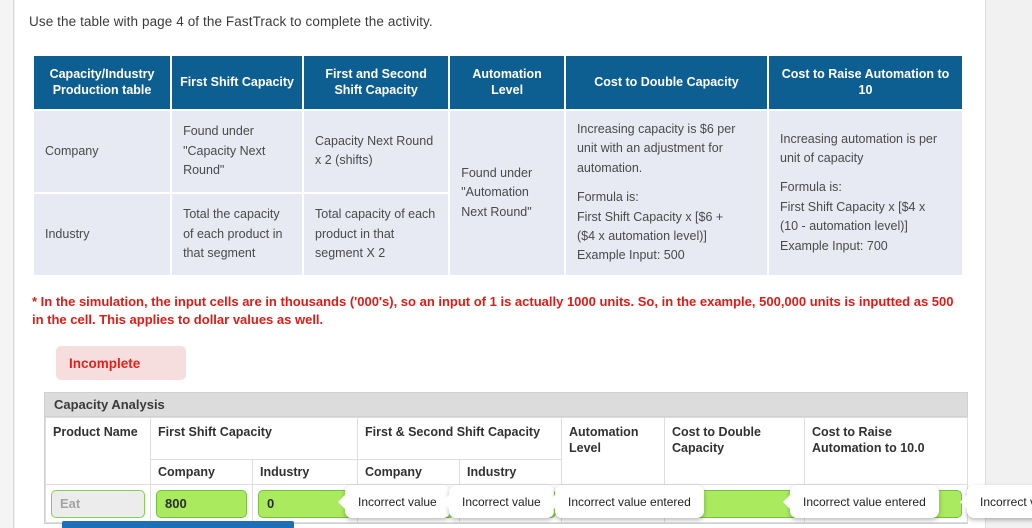 The image size is (1032, 528). Describe the element at coordinates (996, 501) in the screenshot. I see `tooltip-cost-to-raise: Incorrect value entered` at that location.